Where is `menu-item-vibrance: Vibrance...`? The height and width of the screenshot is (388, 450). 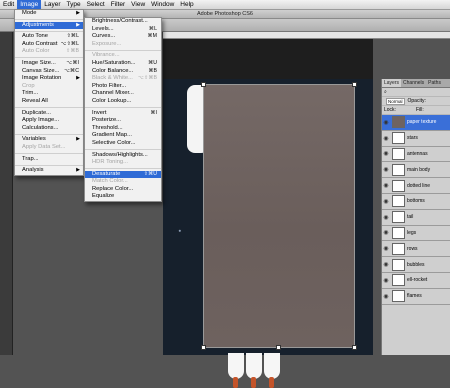
menu-item-vibrance: Vibrance... is located at coordinates (123, 56).